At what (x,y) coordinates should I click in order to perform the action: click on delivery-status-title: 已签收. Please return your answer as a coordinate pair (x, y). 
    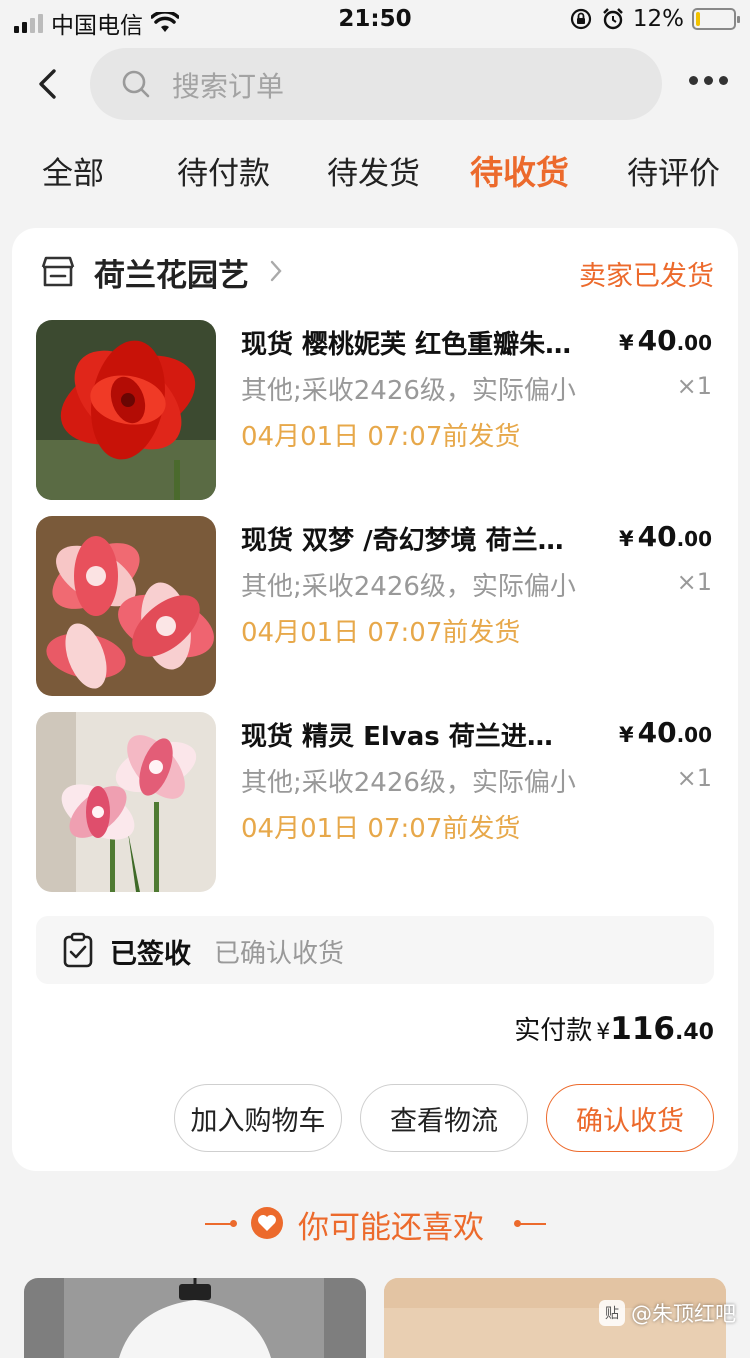
    Looking at the image, I should click on (150, 954).